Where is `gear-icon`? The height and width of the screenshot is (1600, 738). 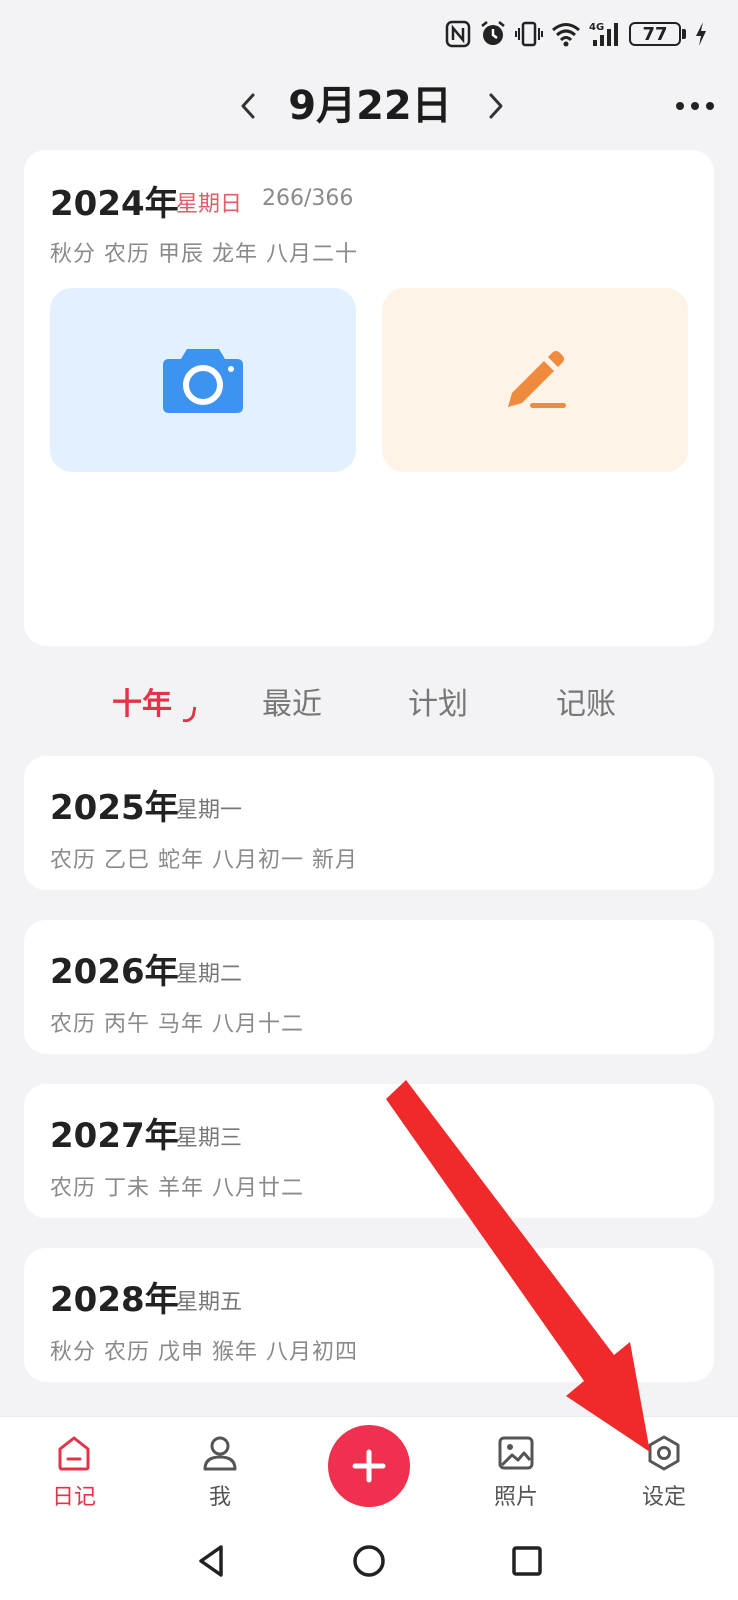
gear-icon is located at coordinates (664, 1453).